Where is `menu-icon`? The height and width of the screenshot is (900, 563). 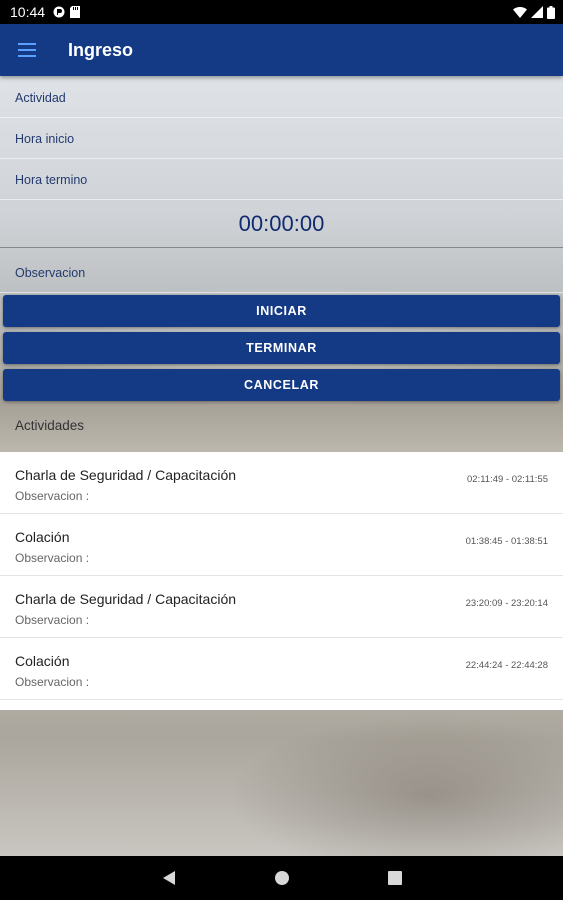 menu-icon is located at coordinates (27, 50).